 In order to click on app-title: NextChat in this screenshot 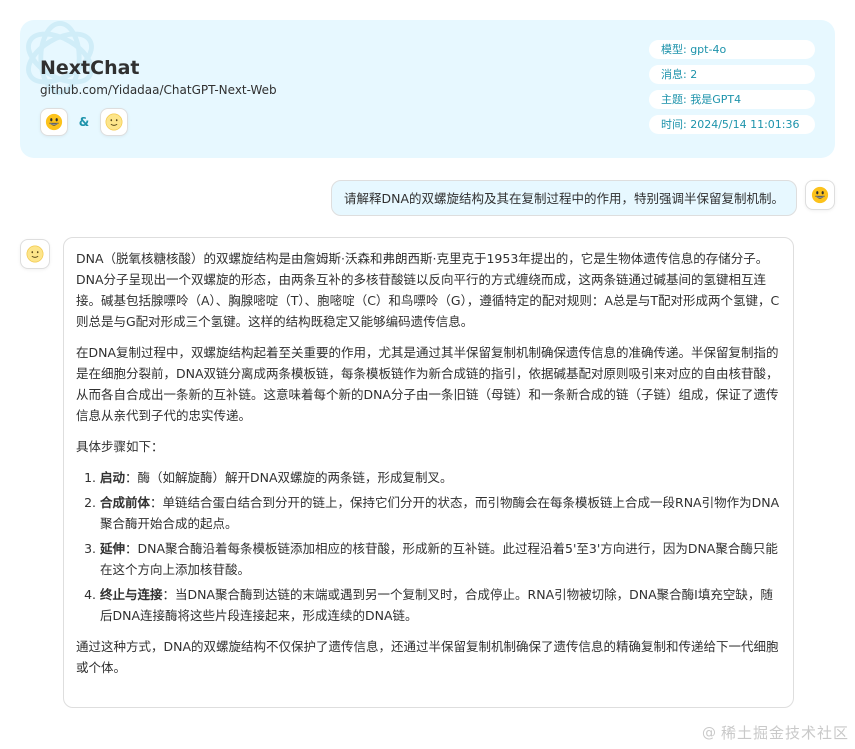, I will do `click(90, 68)`.